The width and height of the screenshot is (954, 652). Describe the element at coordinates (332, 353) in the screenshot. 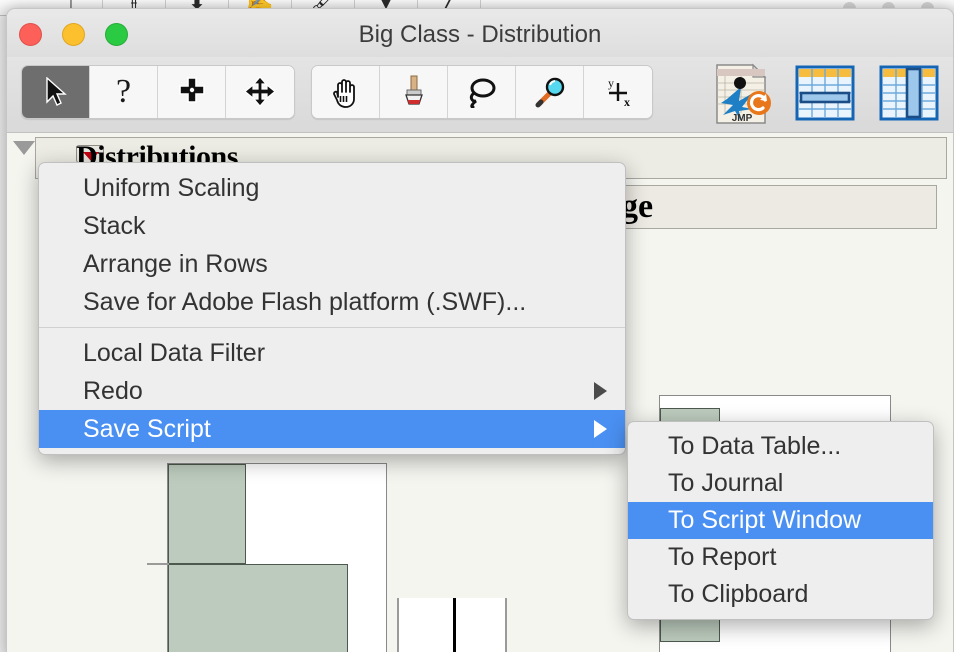

I see `menu-item-local-data-filter: Local Data Filter` at that location.